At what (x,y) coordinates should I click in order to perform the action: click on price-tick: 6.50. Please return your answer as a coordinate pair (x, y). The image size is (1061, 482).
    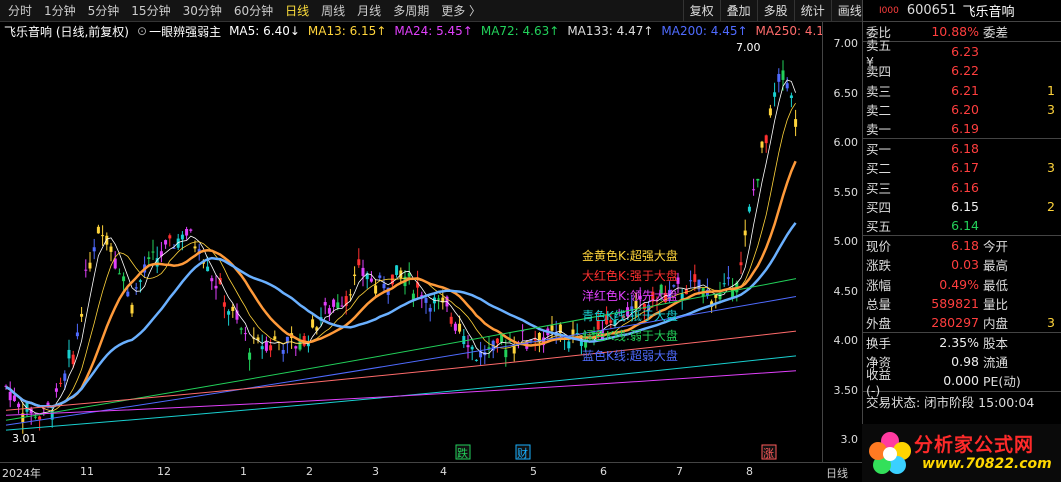
    Looking at the image, I should click on (846, 93).